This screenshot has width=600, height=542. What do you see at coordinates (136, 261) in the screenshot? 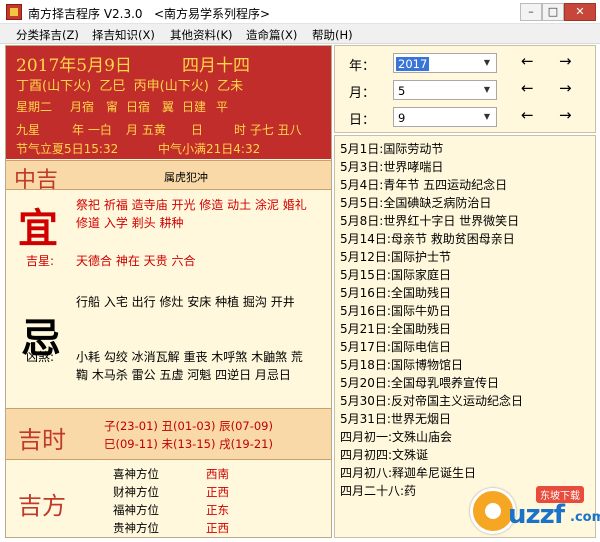
I see `jishen: 天德合 神在 天贵 六合` at bounding box center [136, 261].